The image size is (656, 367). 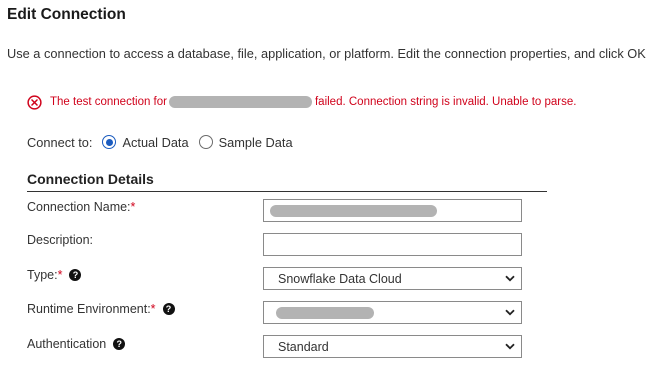 What do you see at coordinates (340, 278) in the screenshot?
I see `type-select-value: Snowflake Data Cloud` at bounding box center [340, 278].